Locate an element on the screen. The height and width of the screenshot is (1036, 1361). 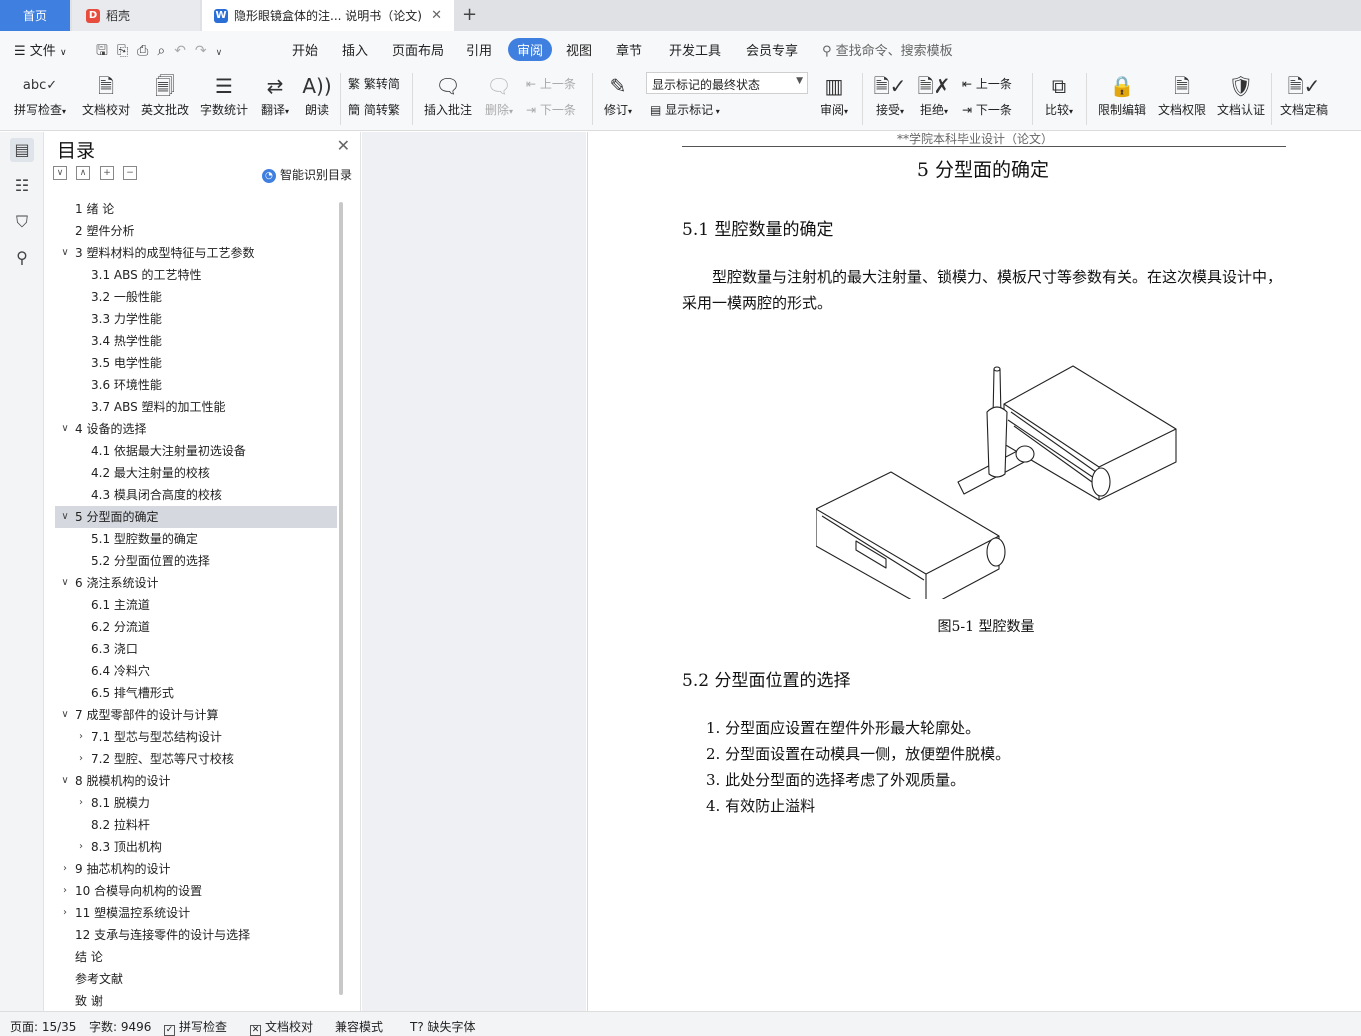
accept-button: 🗎✓ 接受▾ is located at coordinates (890, 94).